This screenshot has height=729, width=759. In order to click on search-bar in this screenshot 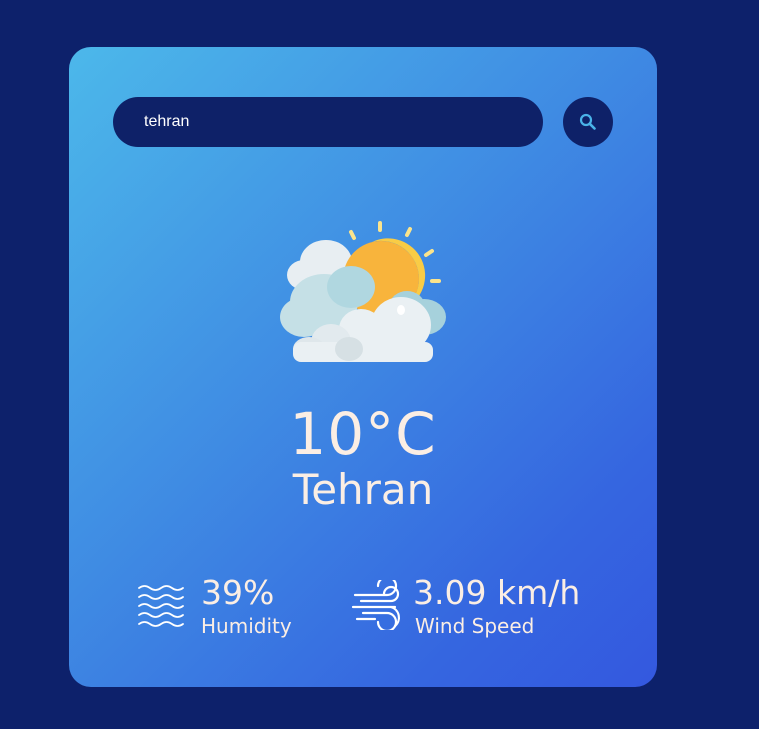, I will do `click(363, 122)`.